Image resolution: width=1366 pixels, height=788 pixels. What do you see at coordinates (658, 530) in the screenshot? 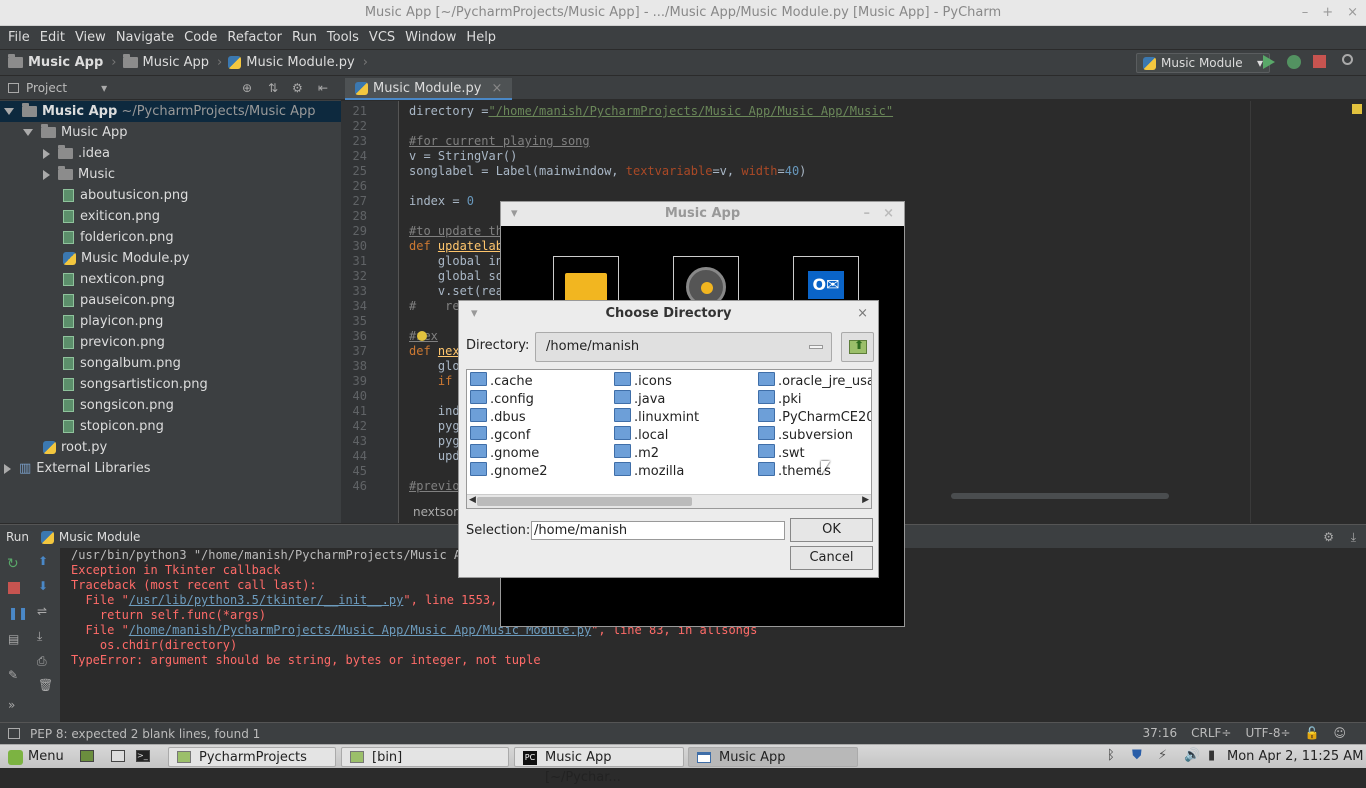
I see `selection-input: /home/manish` at bounding box center [658, 530].